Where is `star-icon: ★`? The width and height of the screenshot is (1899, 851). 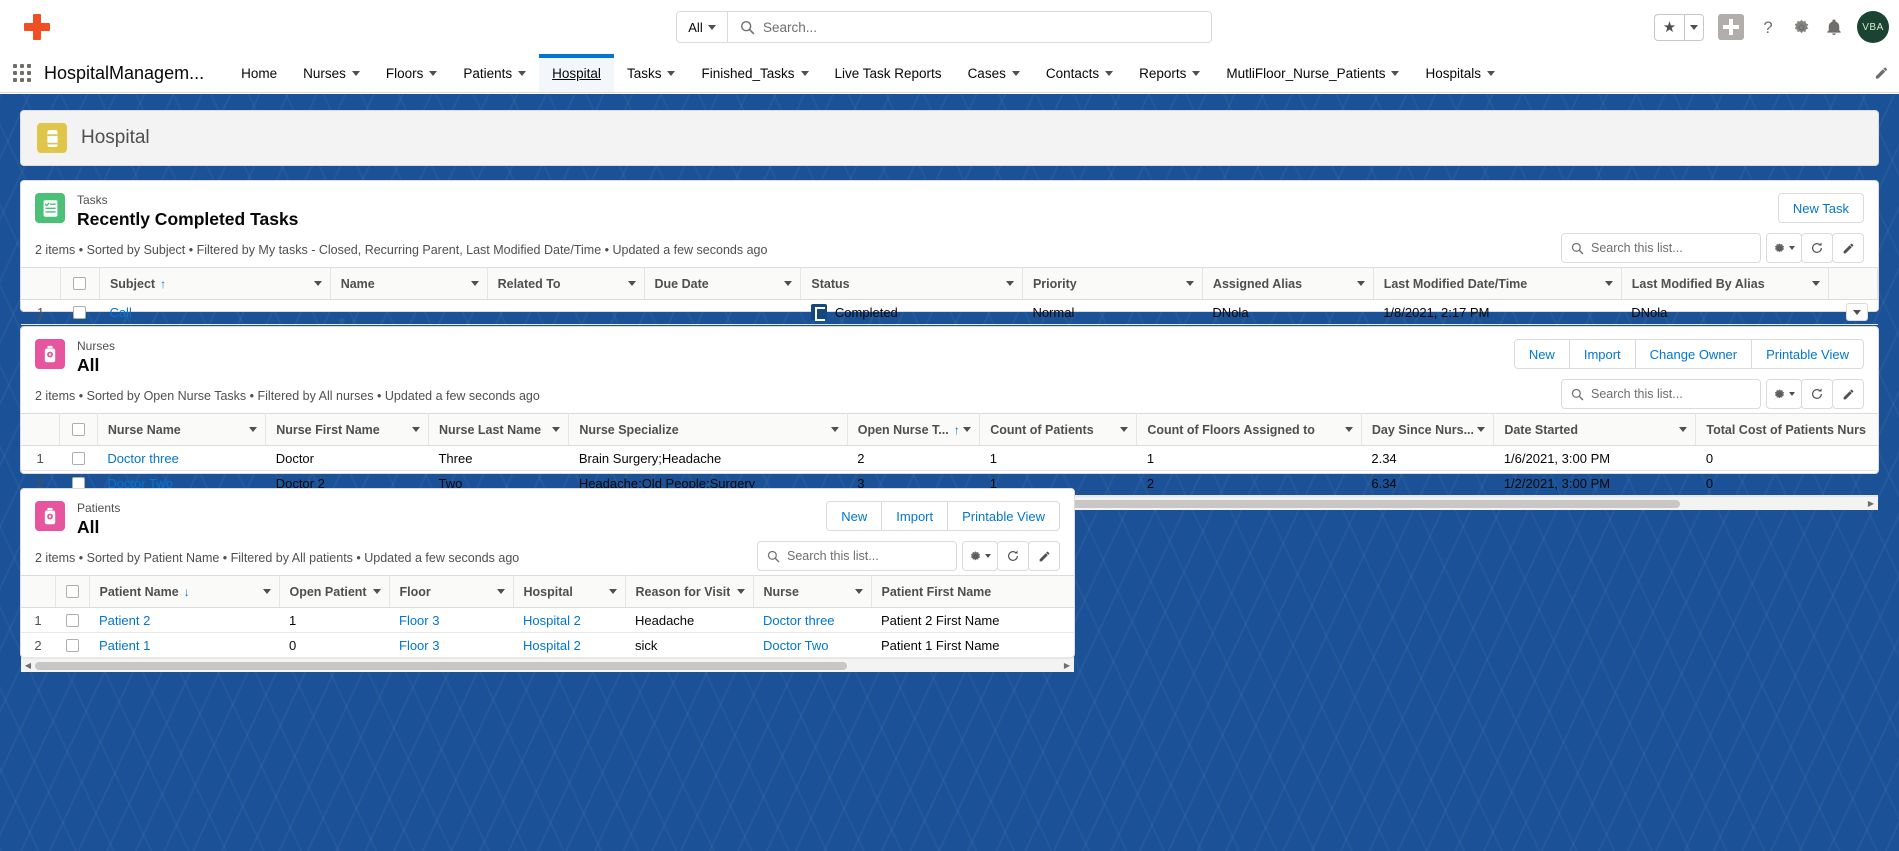
star-icon: ★ is located at coordinates (1669, 27).